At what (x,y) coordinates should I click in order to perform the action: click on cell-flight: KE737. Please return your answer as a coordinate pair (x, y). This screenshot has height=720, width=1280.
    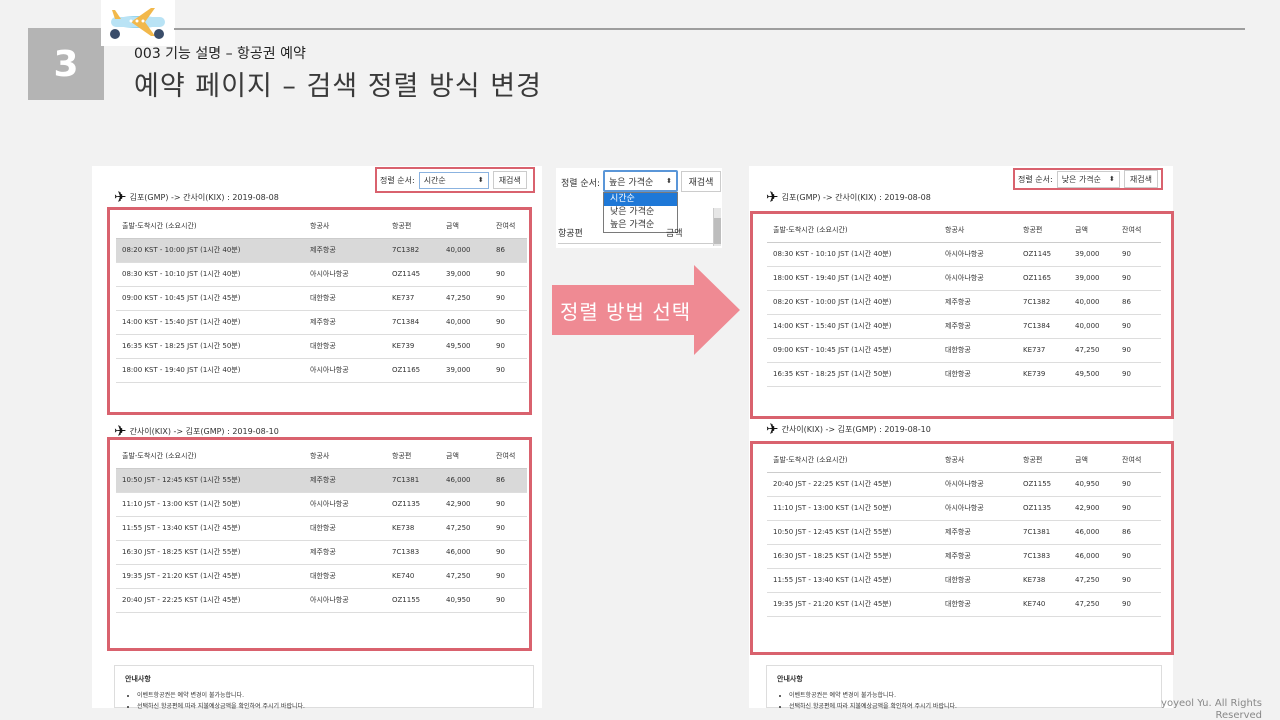
    Looking at the image, I should click on (413, 298).